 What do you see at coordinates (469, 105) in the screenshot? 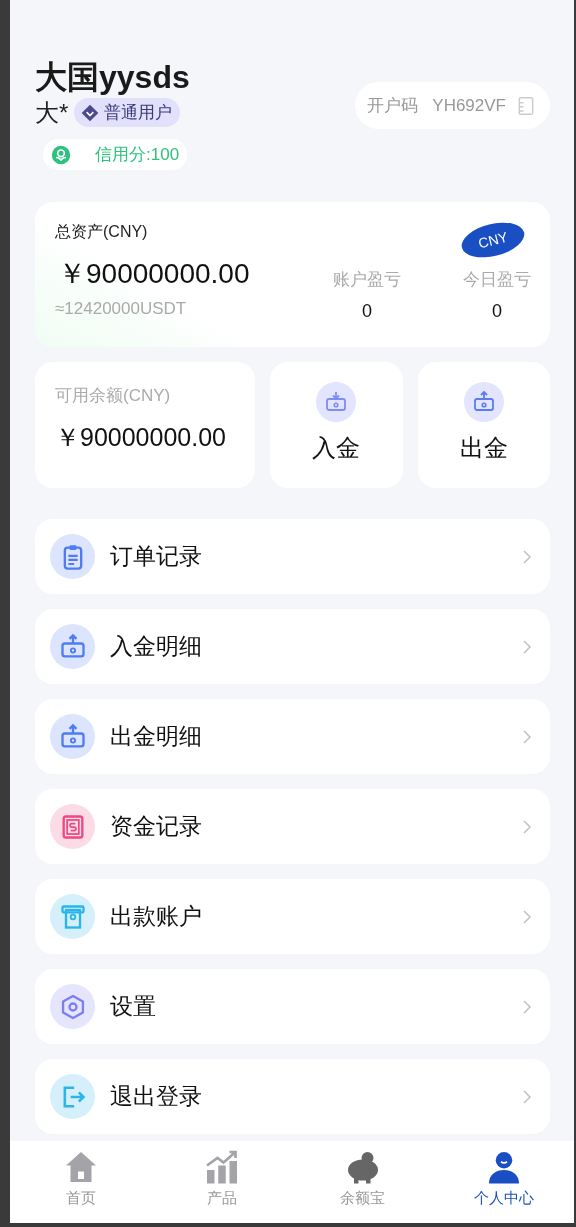
I see `account-code: YH692VF` at bounding box center [469, 105].